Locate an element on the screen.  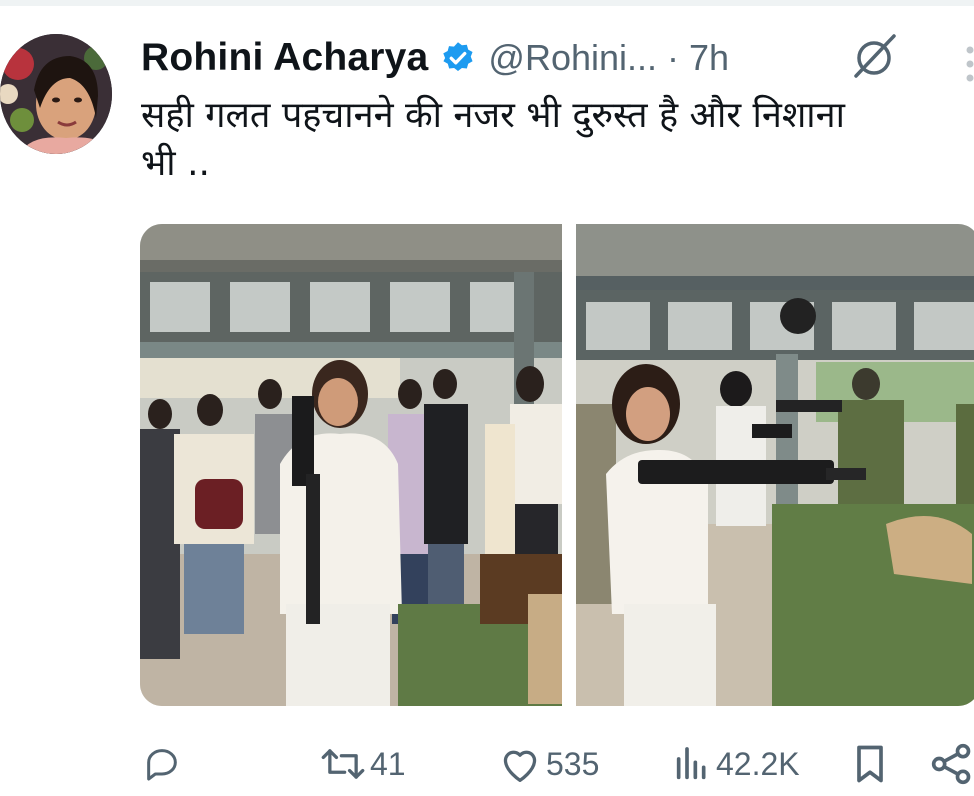
views-count: 42.2K is located at coordinates (758, 763).